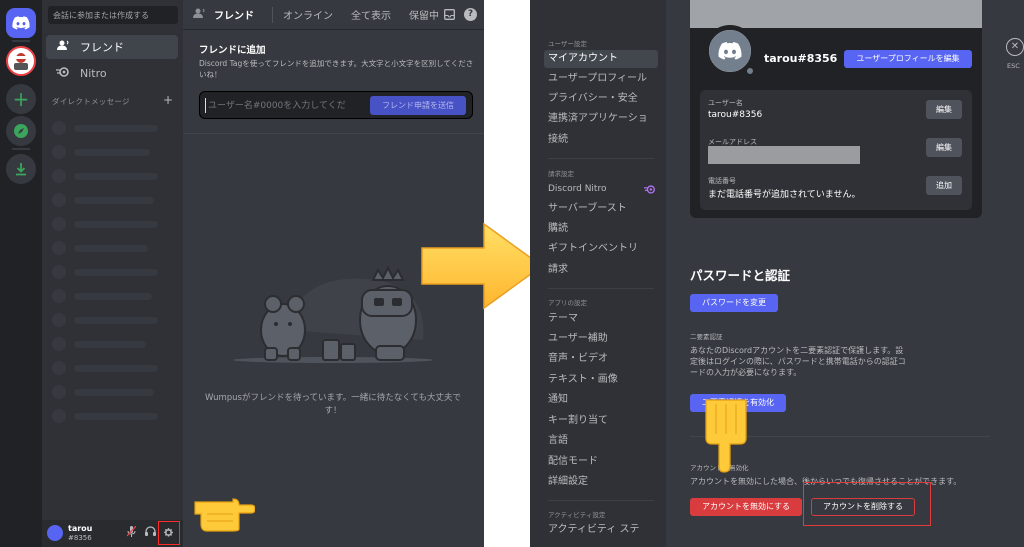 The height and width of the screenshot is (547, 1024). Describe the element at coordinates (601, 189) in the screenshot. I see `sidebar-item-nitro: Discord Nitro` at that location.